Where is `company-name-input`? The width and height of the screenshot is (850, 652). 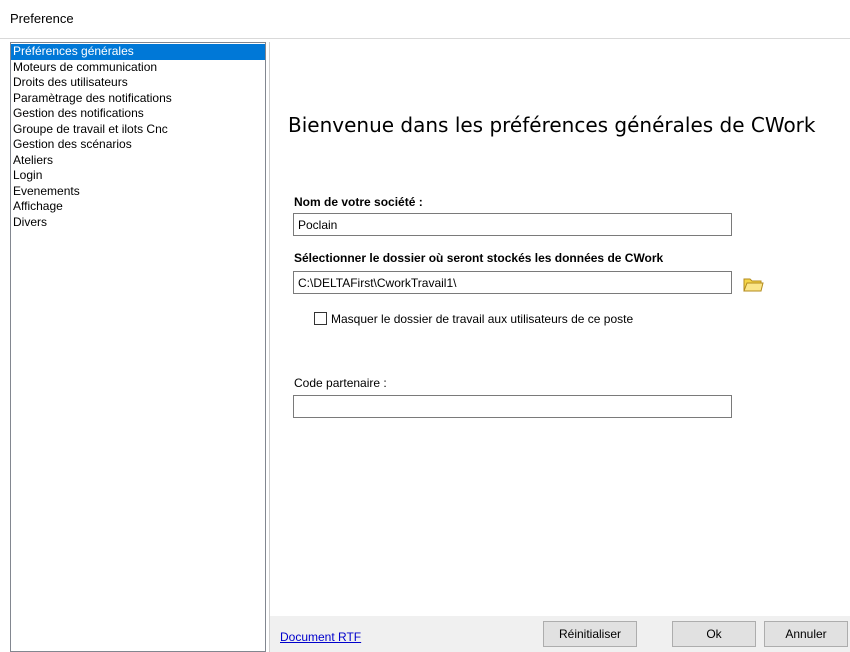
company-name-input is located at coordinates (512, 224).